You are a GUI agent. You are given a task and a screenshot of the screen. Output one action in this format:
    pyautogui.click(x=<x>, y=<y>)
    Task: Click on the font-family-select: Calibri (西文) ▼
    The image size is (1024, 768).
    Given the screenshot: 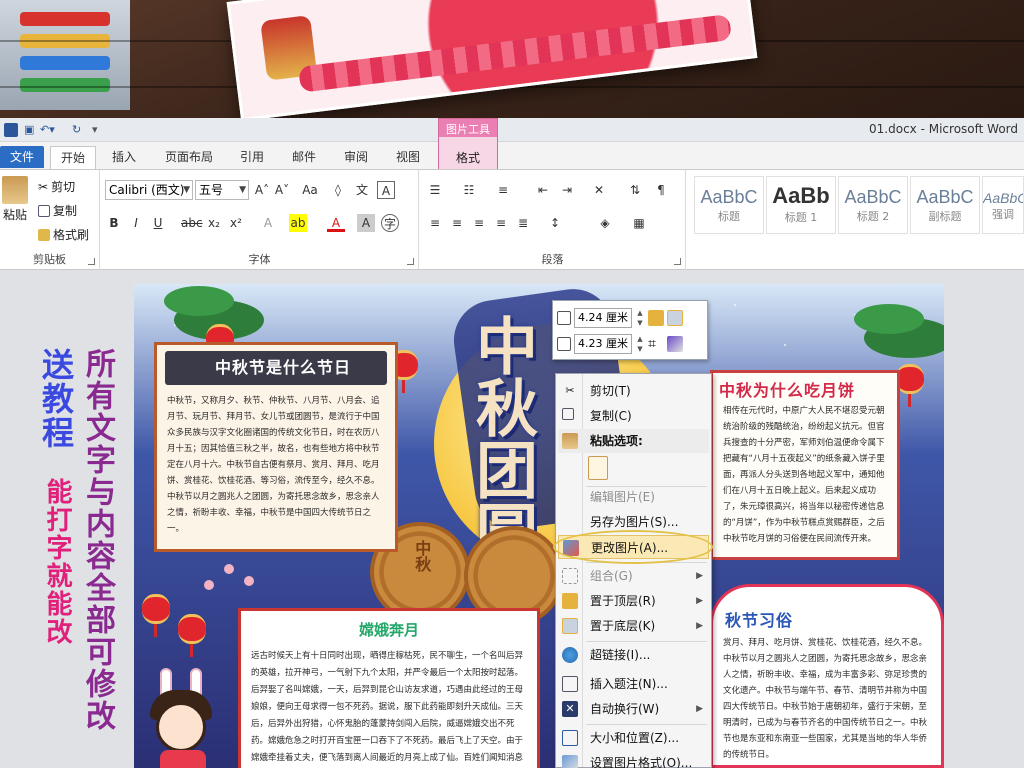 What is the action you would take?
    pyautogui.click(x=149, y=190)
    